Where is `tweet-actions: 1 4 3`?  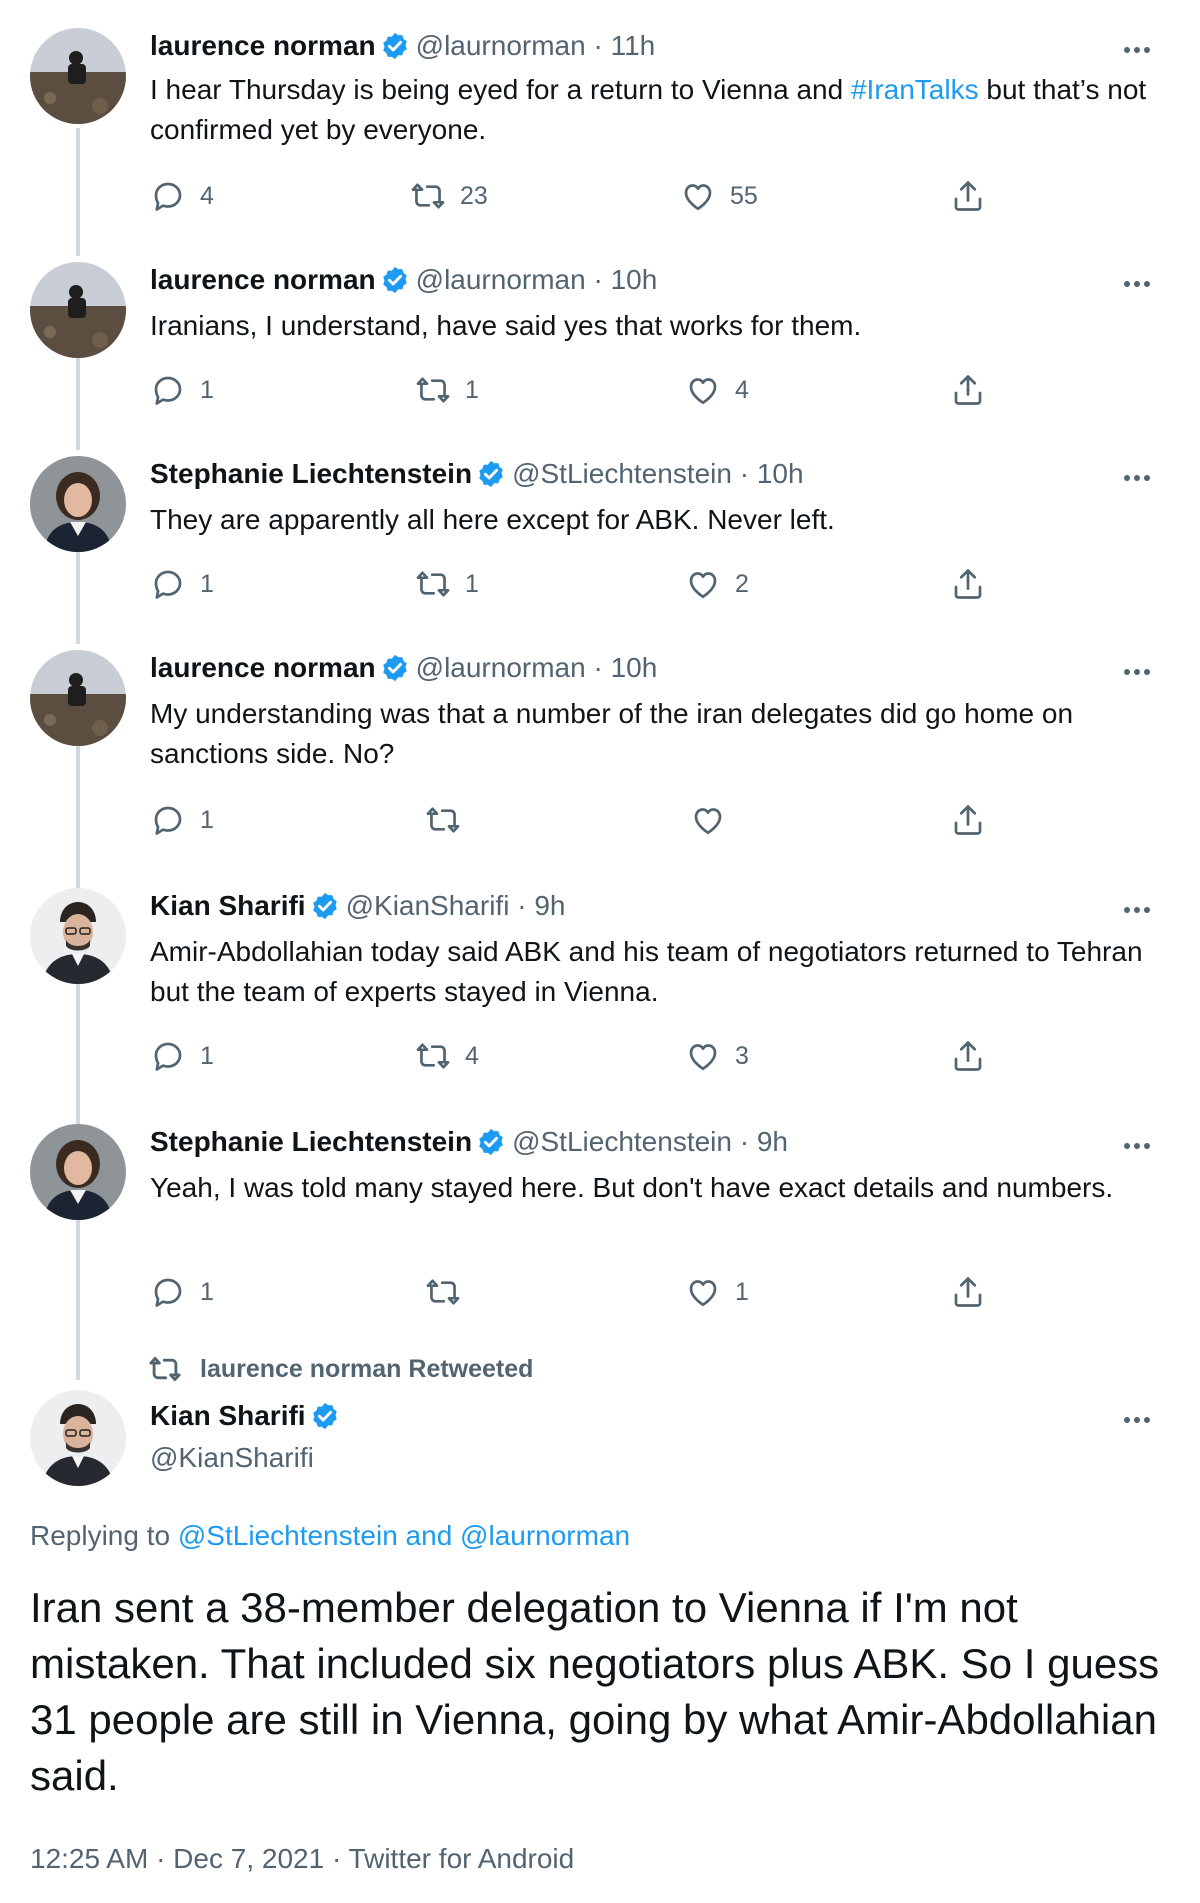 tweet-actions: 1 4 3 is located at coordinates (585, 1056).